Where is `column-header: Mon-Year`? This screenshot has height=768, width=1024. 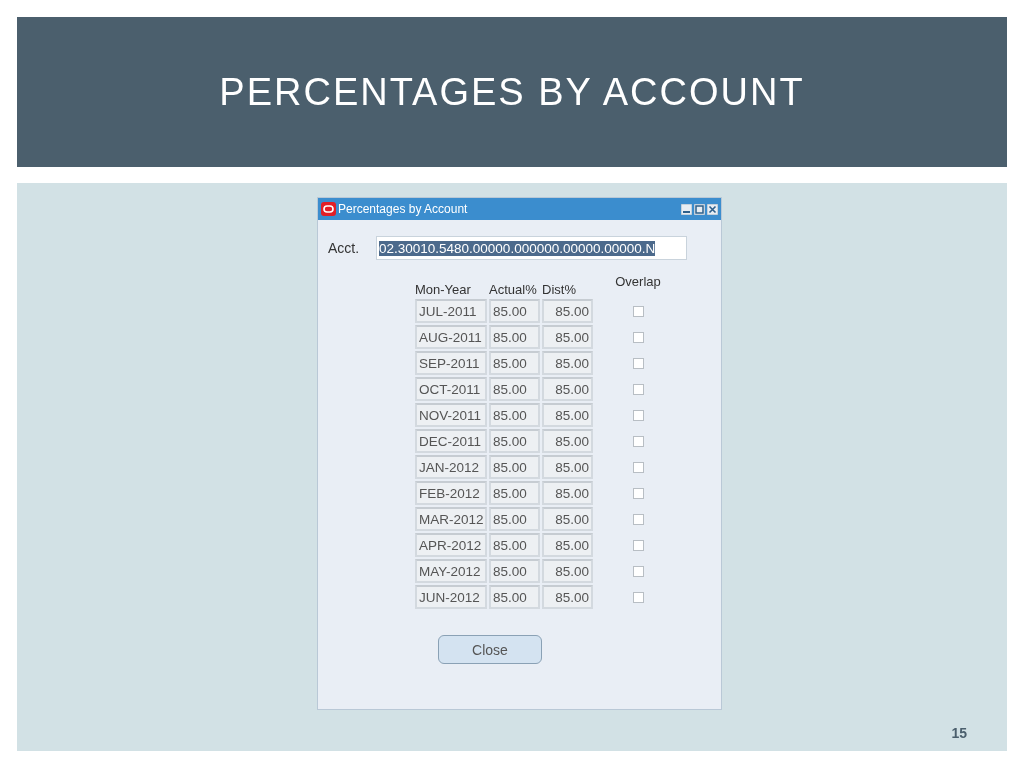 column-header: Mon-Year is located at coordinates (443, 289).